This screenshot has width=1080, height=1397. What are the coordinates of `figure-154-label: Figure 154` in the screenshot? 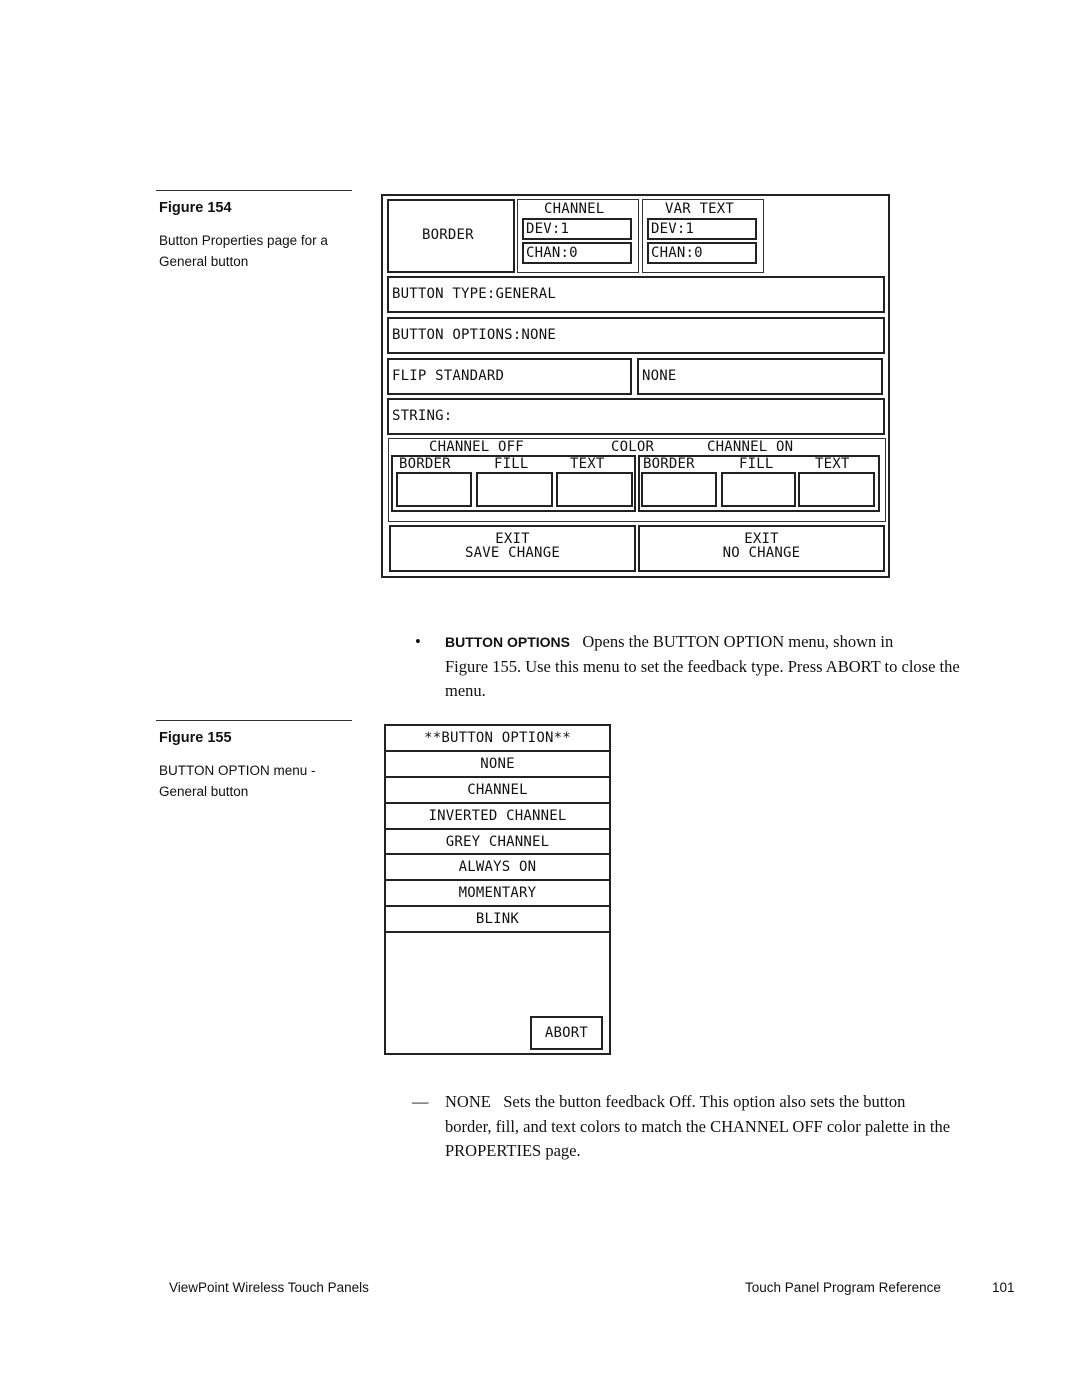 It's located at (195, 208).